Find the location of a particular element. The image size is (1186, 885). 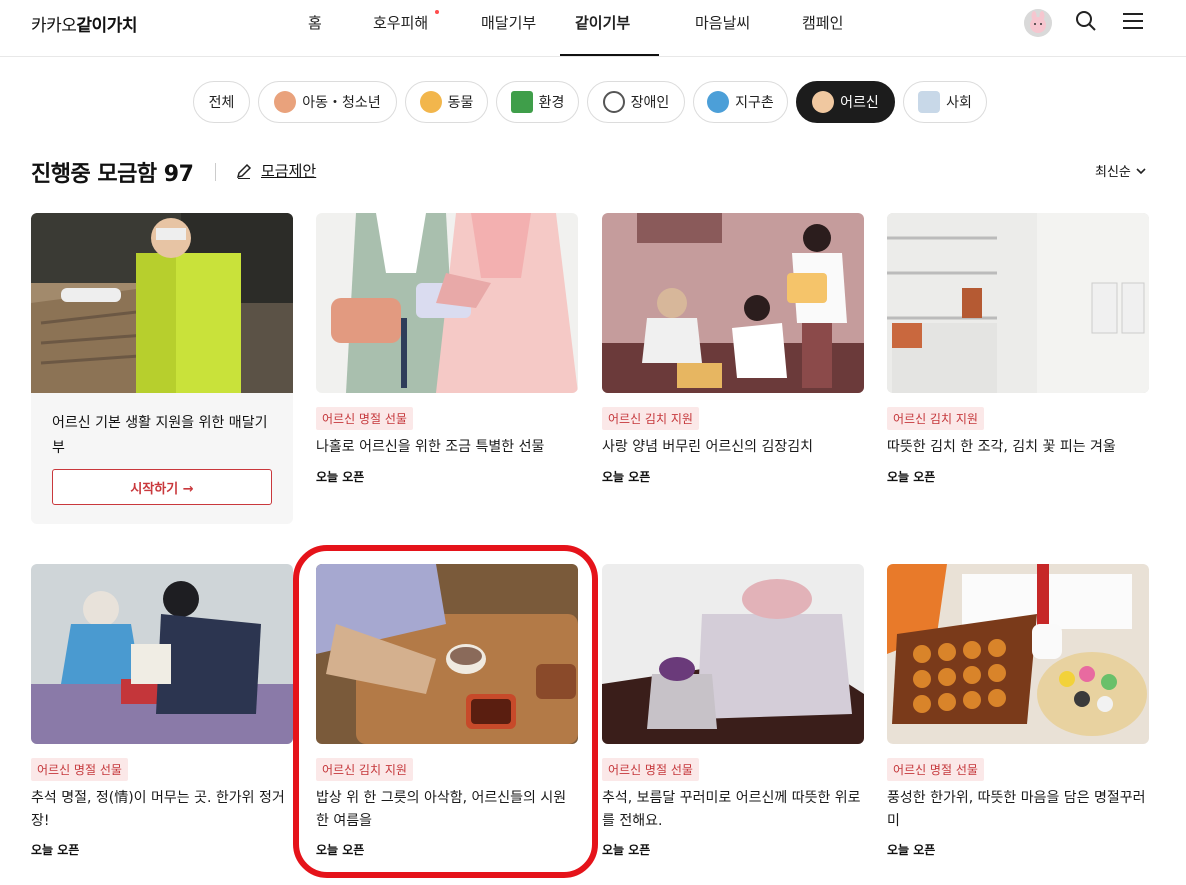

category-animal: 동물 is located at coordinates (446, 102).